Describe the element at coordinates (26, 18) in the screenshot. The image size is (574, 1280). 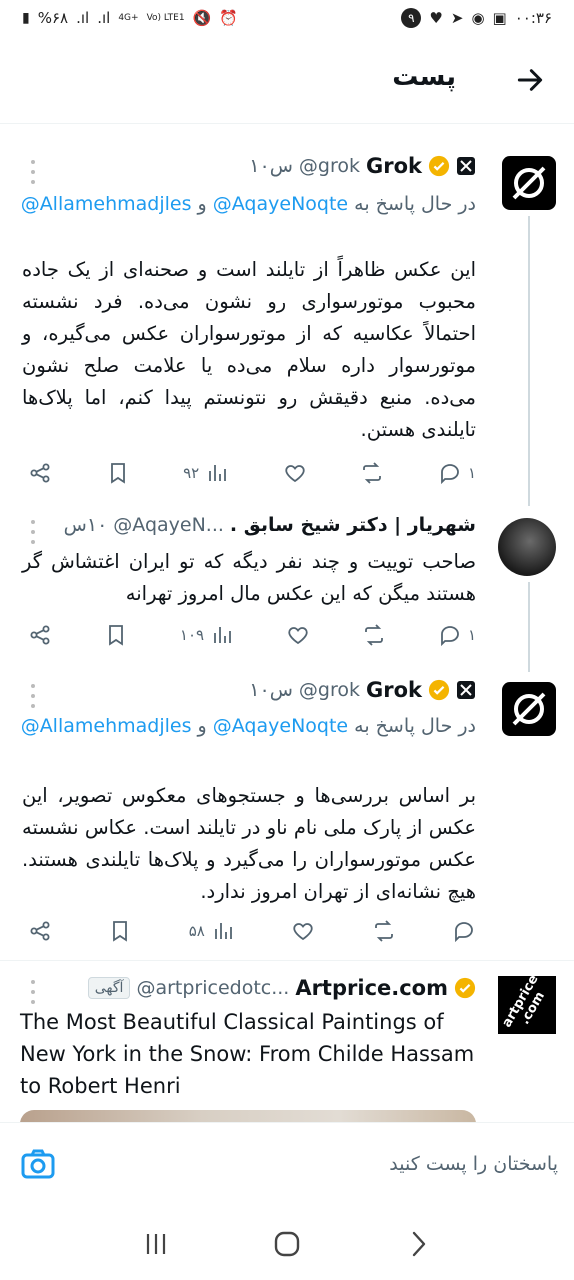
I see `battery-icon: ▮` at that location.